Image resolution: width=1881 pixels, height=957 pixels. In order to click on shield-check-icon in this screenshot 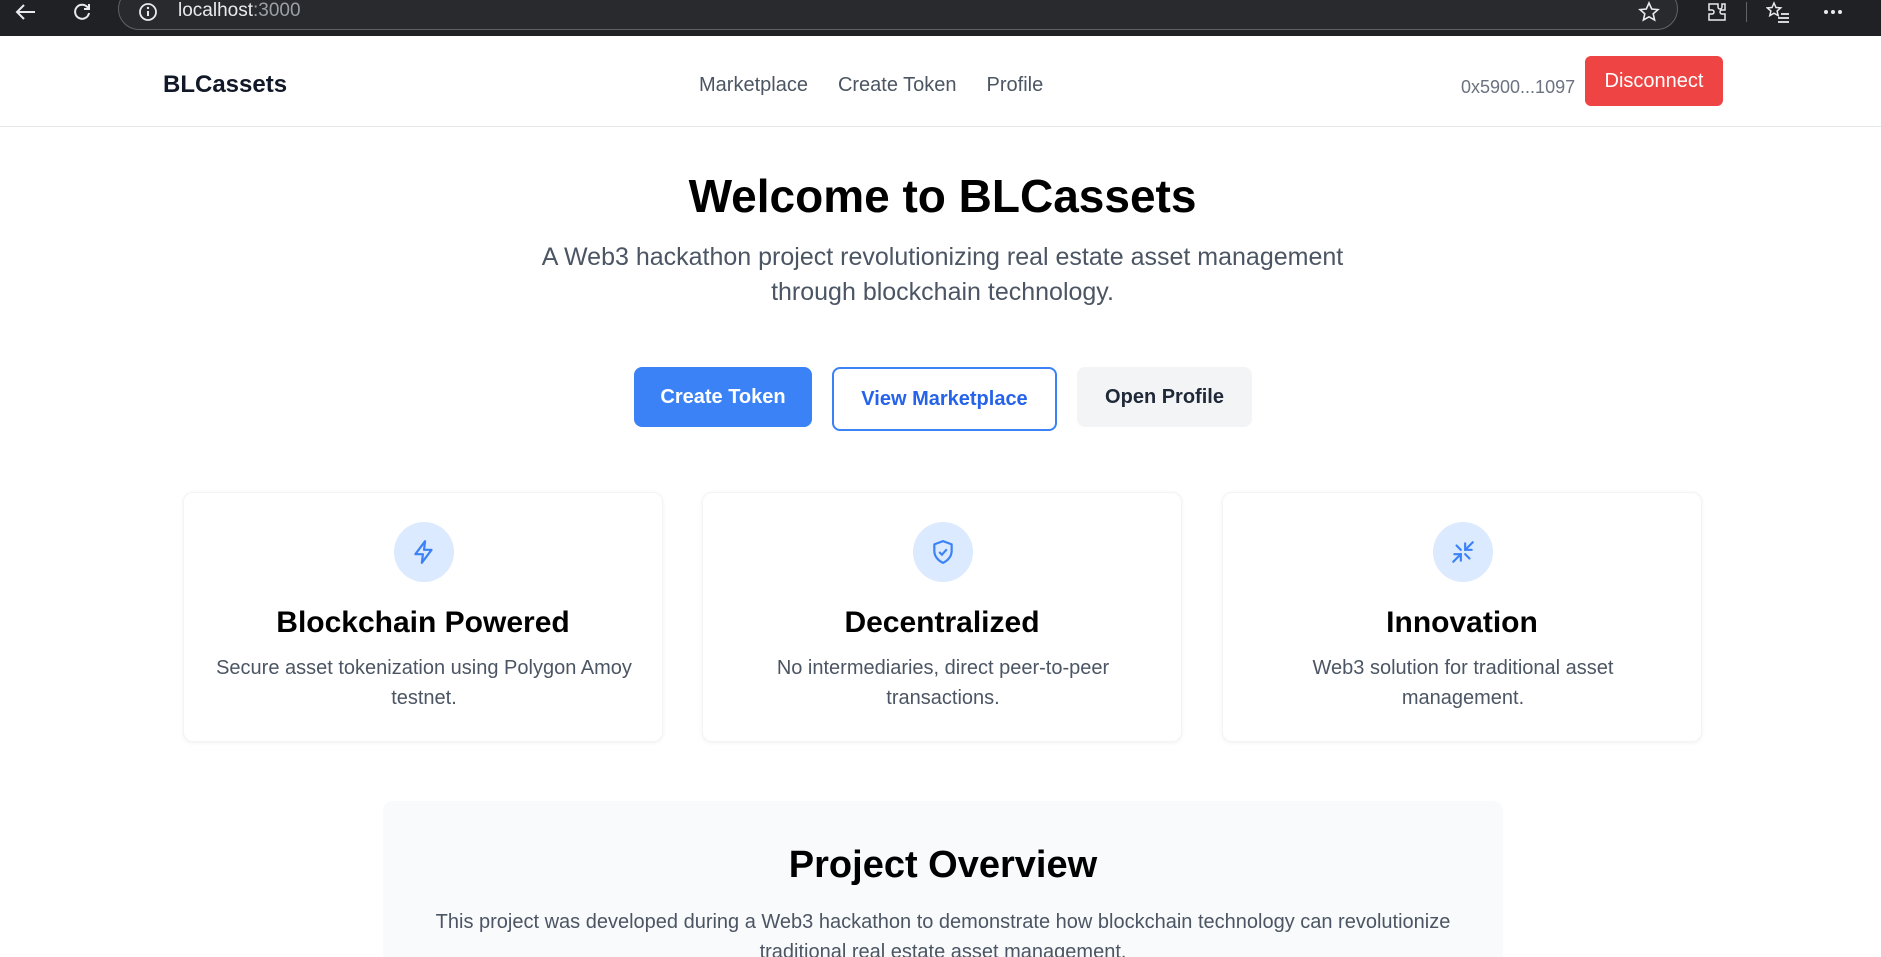, I will do `click(943, 552)`.